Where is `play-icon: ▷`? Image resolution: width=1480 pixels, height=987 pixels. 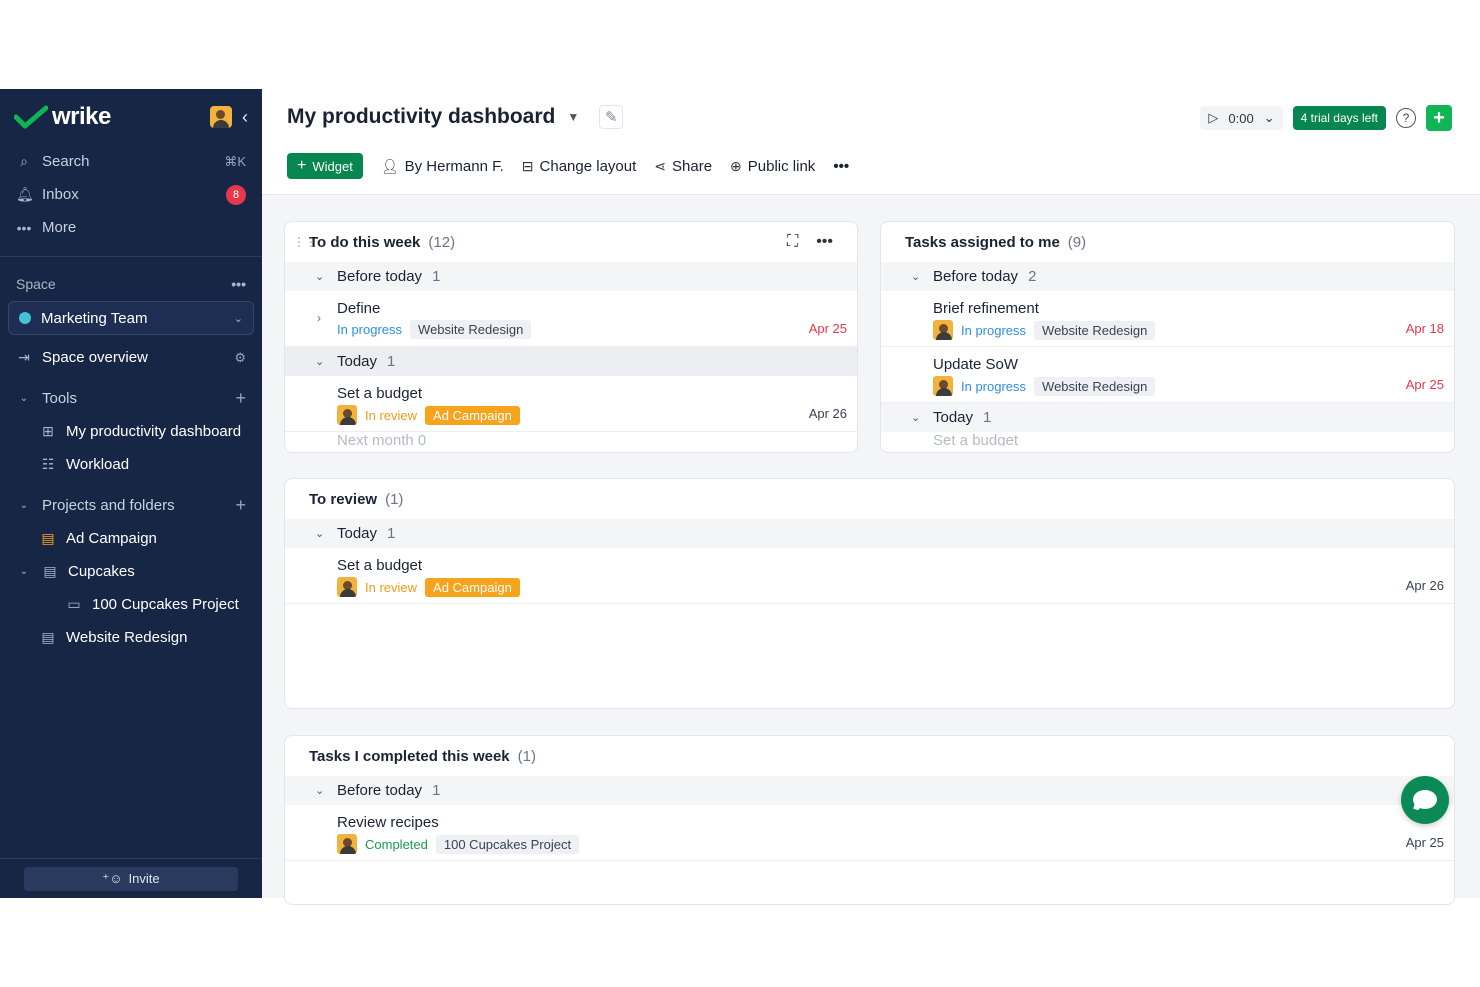 play-icon: ▷ is located at coordinates (1213, 118).